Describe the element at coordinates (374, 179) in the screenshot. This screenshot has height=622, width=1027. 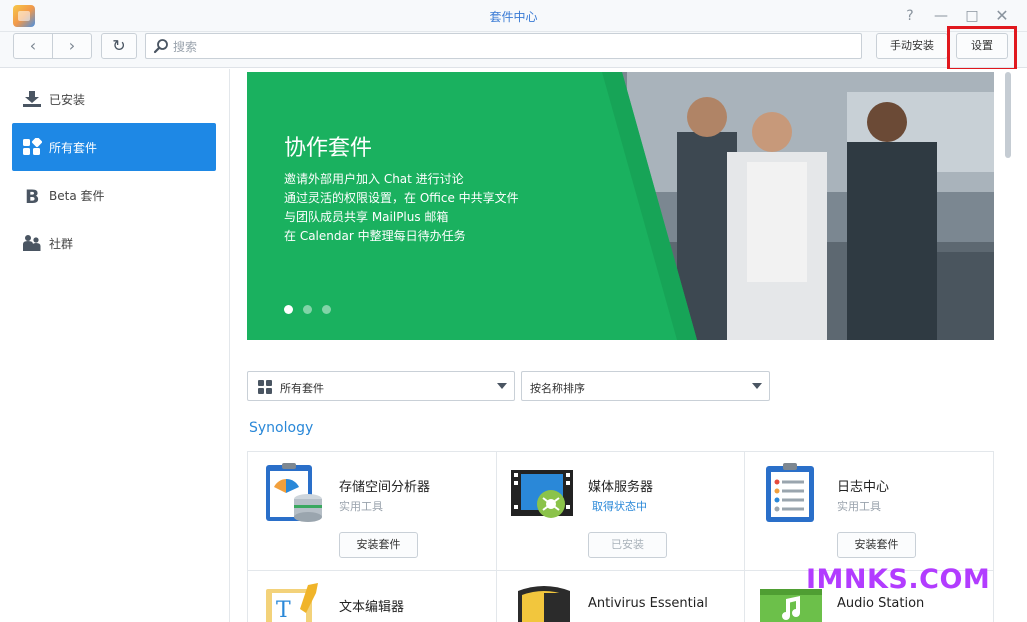
I see `banner-line: 邀请外部用户加入 Chat 进行讨论` at that location.